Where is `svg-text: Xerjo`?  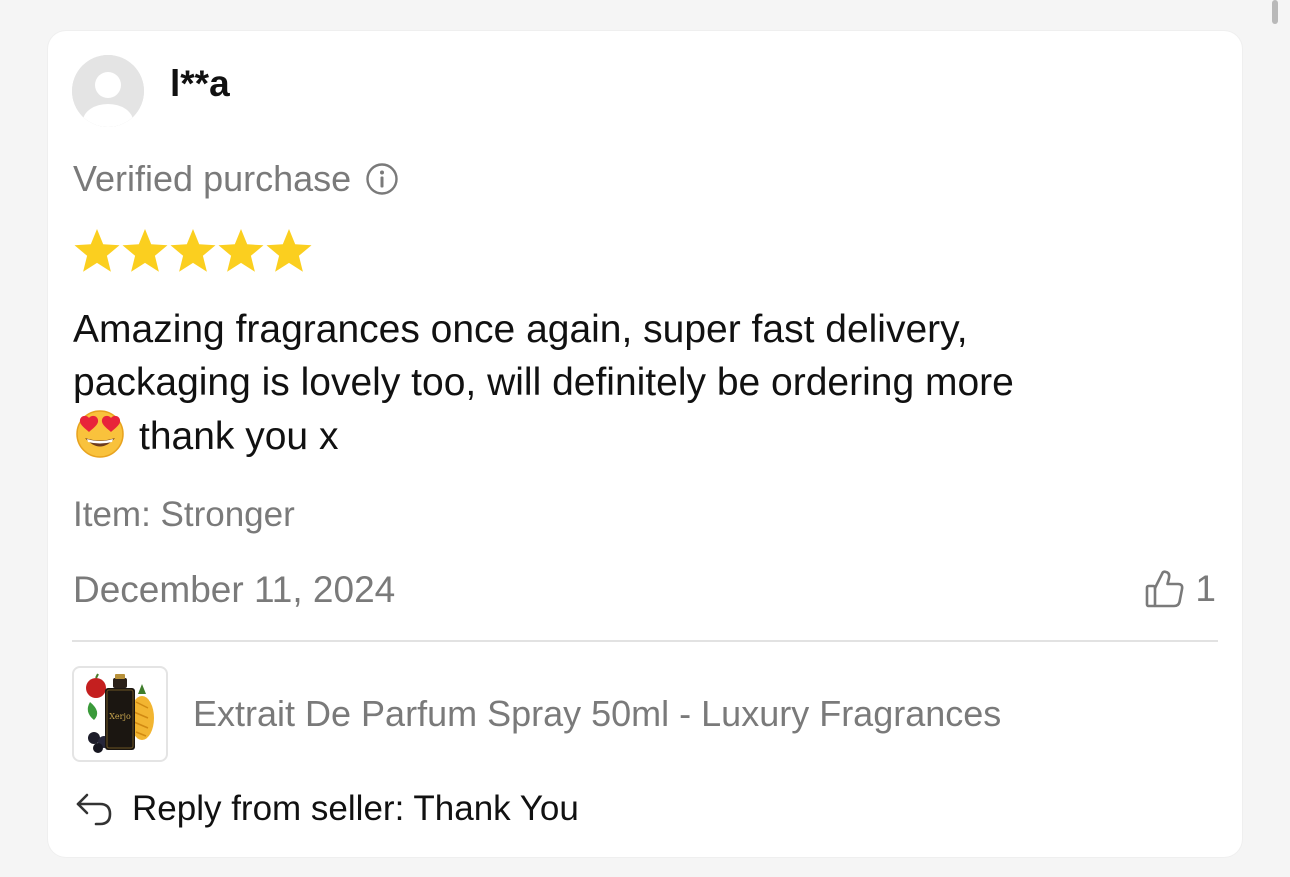
svg-text: Xerjo is located at coordinates (120, 716).